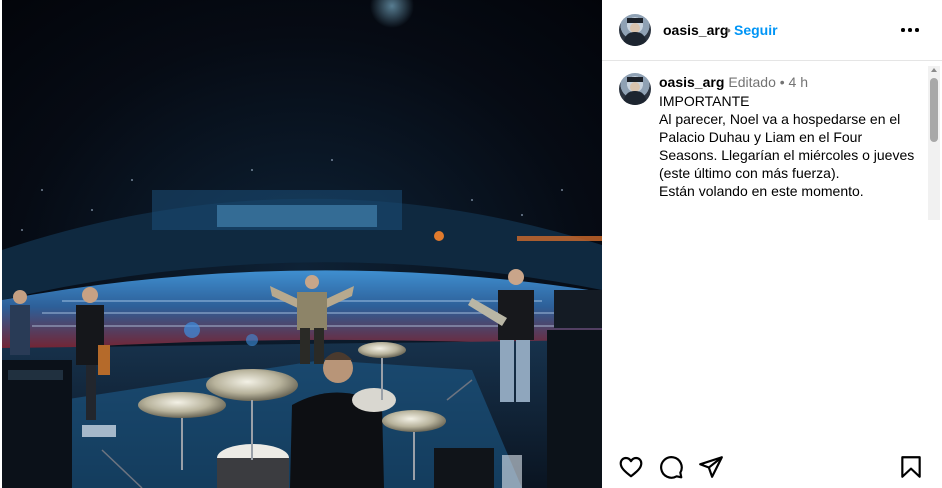 The width and height of the screenshot is (942, 488). What do you see at coordinates (934, 70) in the screenshot?
I see `scroll-up-arrow-icon` at bounding box center [934, 70].